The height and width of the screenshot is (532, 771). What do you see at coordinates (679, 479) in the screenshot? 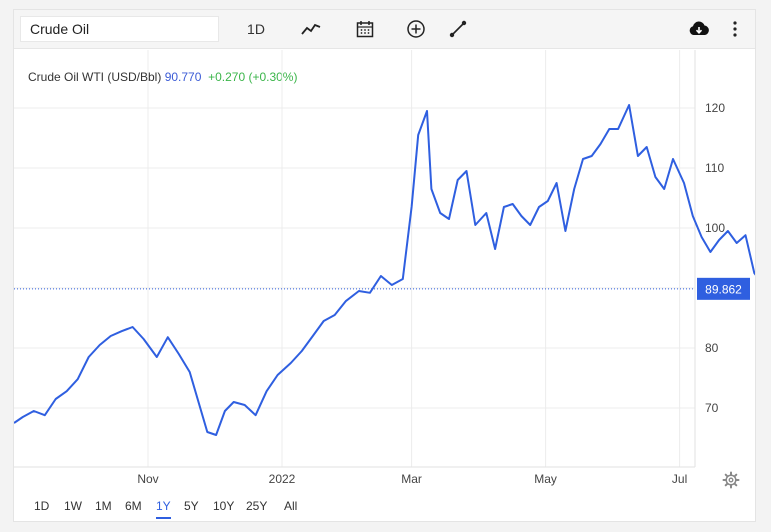
I see `x-tick-label: Jul` at bounding box center [679, 479].